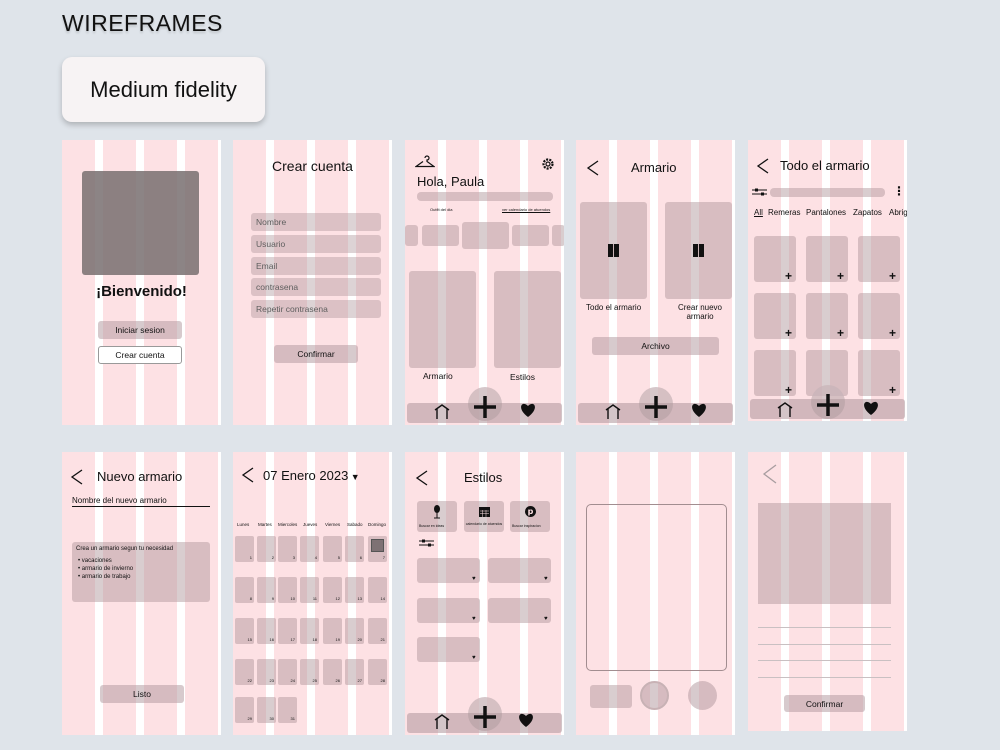  I want to click on calendar-day: 12, so click(332, 590).